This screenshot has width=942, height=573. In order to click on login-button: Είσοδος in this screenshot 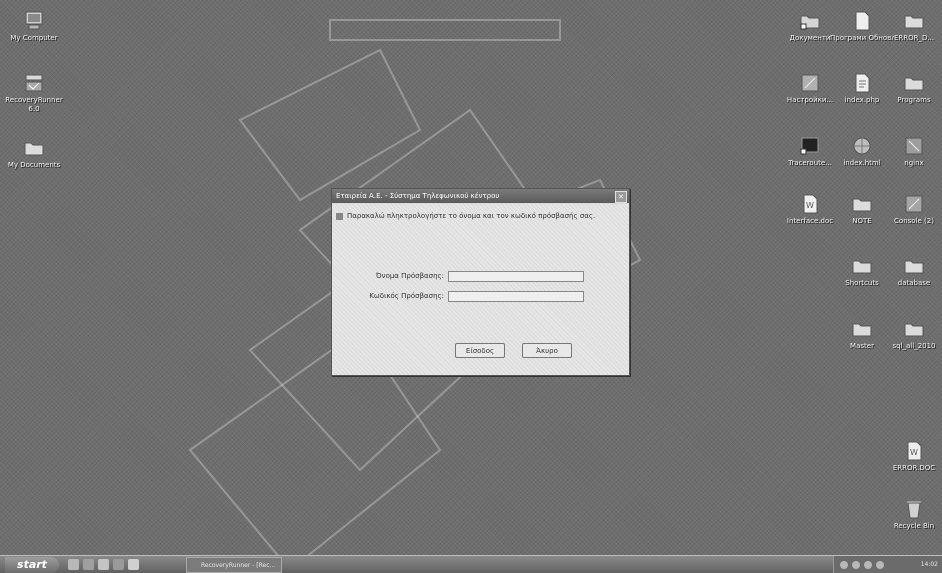, I will do `click(480, 350)`.